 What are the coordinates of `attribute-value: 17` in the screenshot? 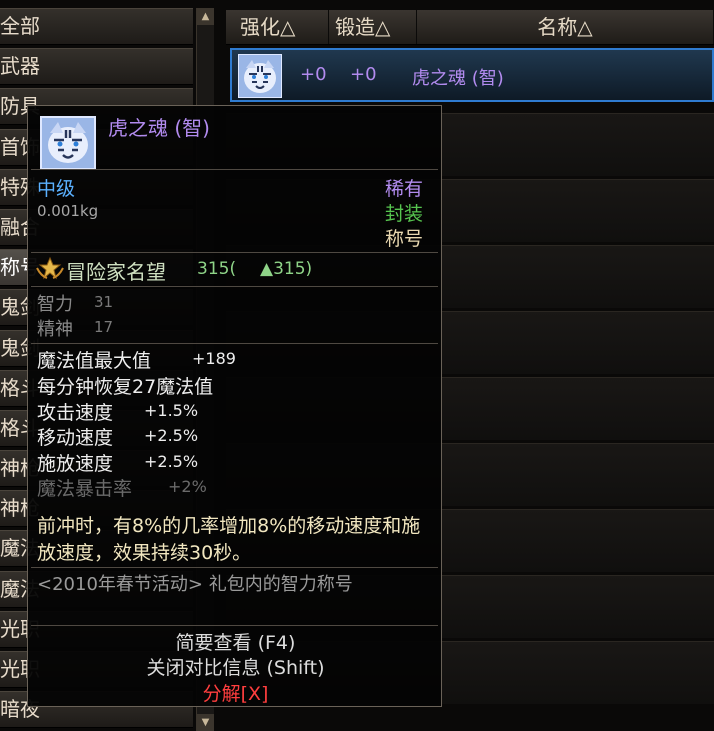 It's located at (104, 327).